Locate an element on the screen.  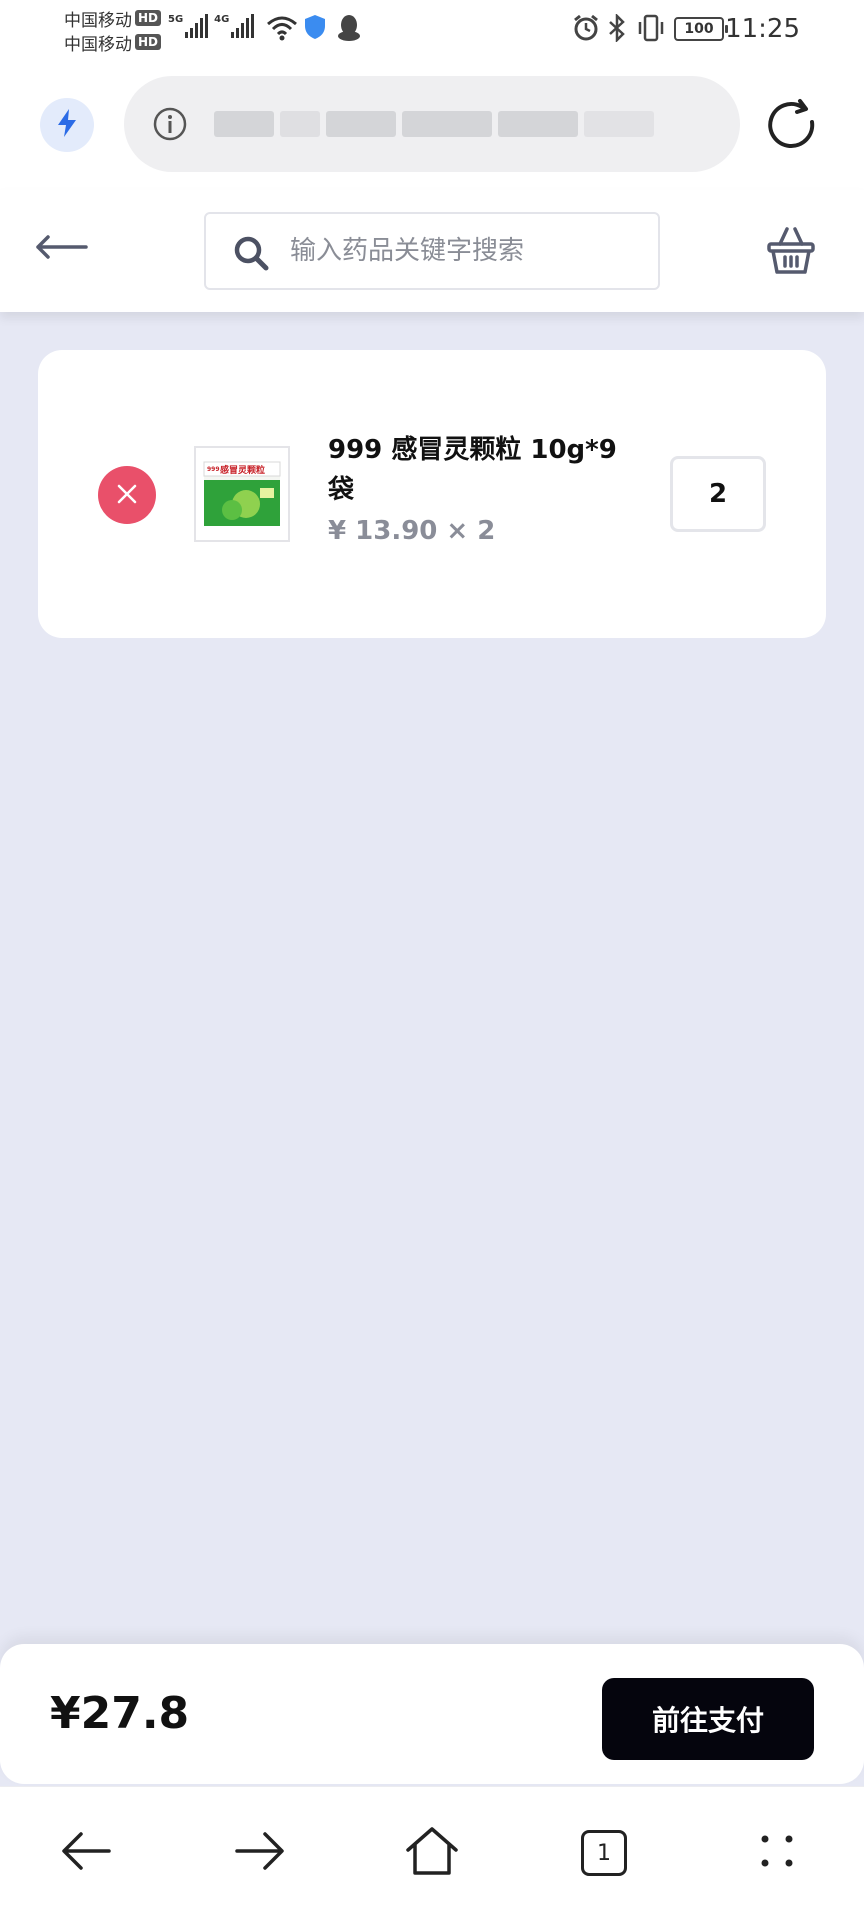
browser-address-bar is located at coordinates (432, 125).